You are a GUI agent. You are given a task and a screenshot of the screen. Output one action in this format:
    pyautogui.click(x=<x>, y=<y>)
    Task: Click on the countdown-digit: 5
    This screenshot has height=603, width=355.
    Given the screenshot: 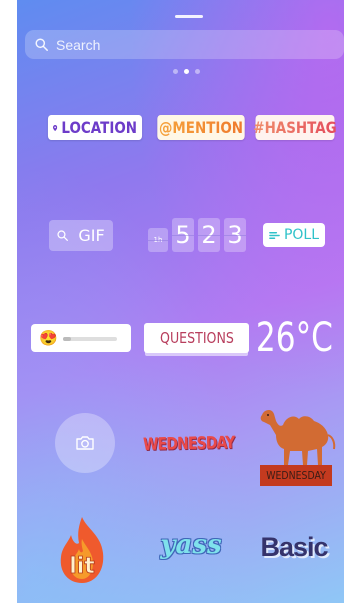 What is the action you would take?
    pyautogui.click(x=183, y=235)
    